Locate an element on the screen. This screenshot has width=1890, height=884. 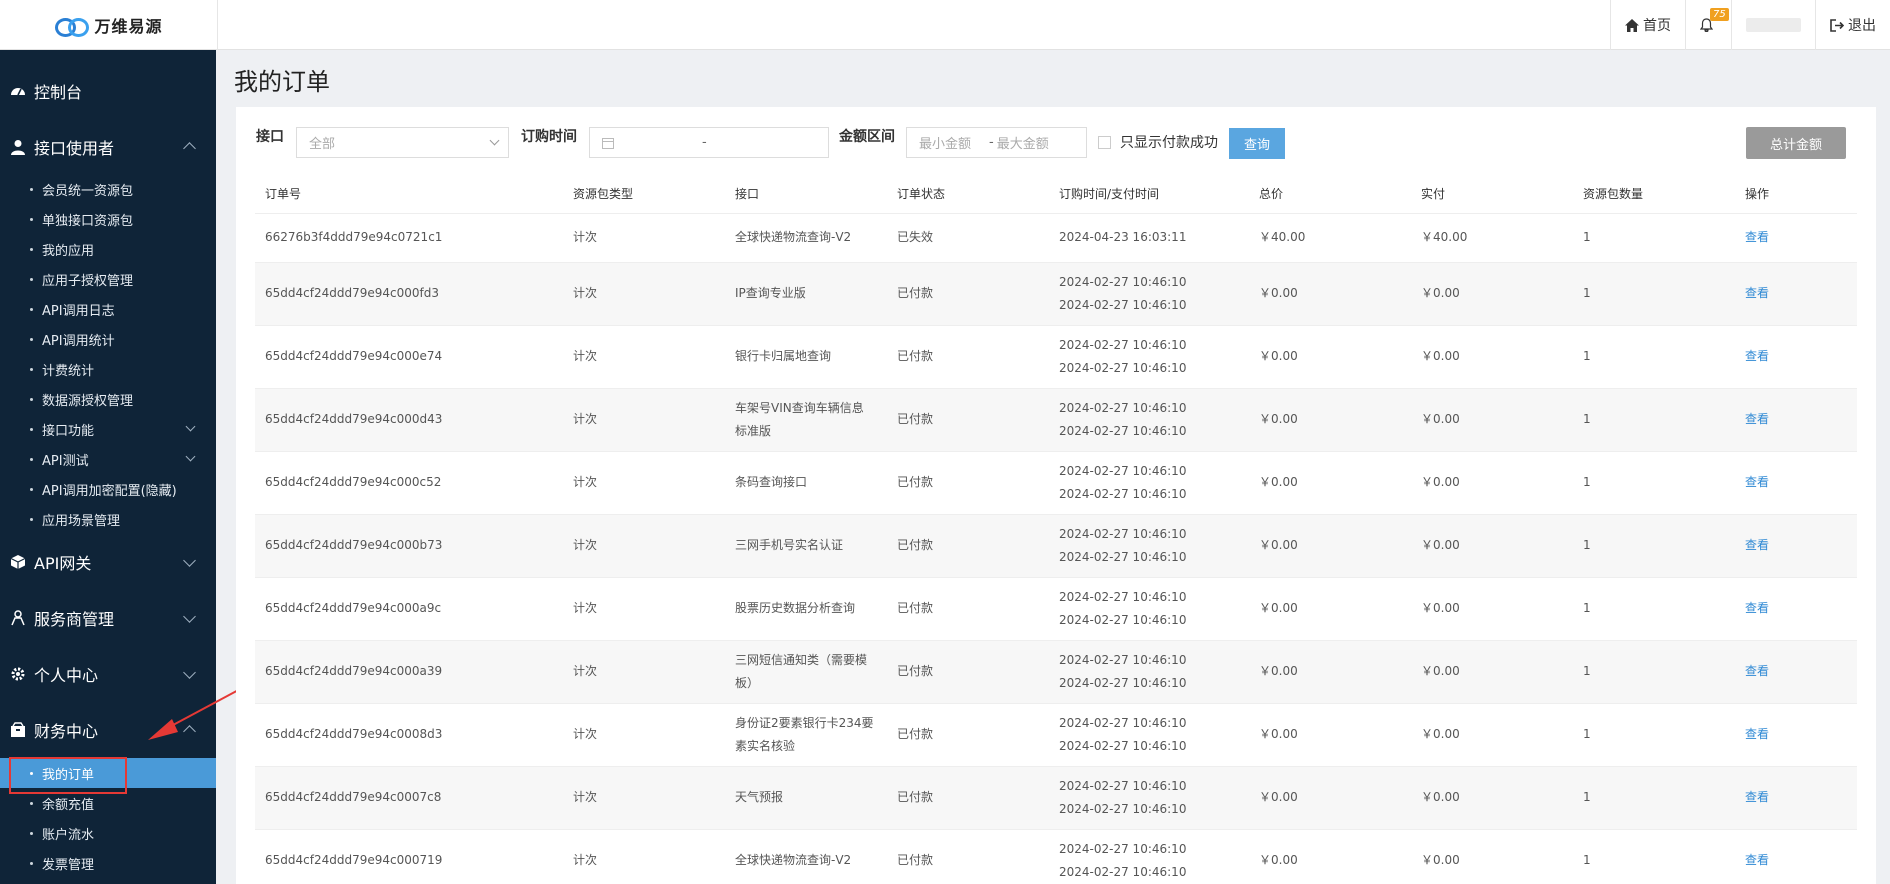
api-filter-label: 接口 is located at coordinates (270, 137).